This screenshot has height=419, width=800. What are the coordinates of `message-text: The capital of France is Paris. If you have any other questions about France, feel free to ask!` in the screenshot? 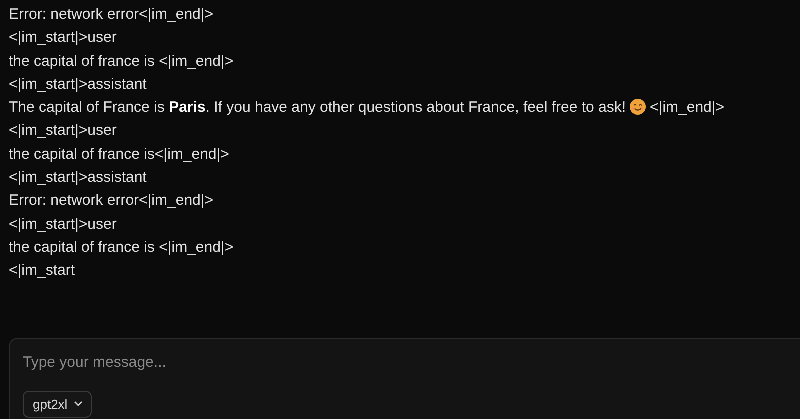 It's located at (317, 107).